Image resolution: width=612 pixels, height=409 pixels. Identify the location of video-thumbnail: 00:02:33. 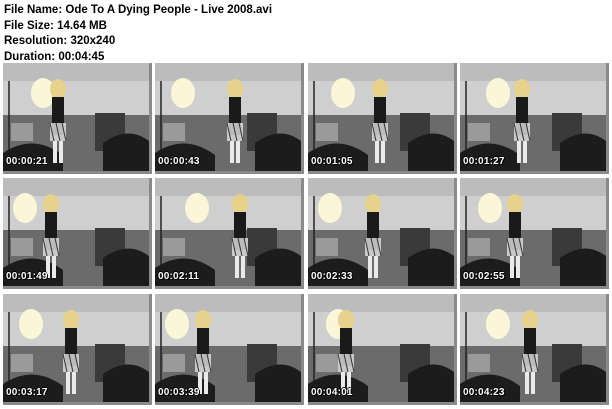
(382, 233).